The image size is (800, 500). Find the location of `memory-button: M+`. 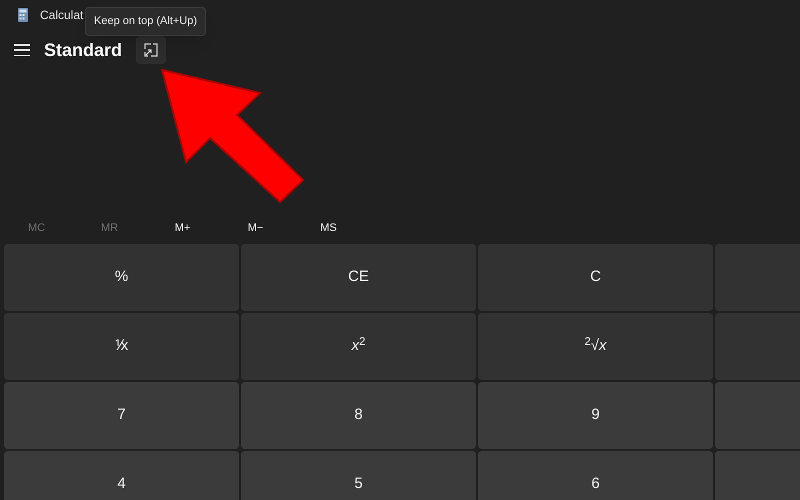

memory-button: M+ is located at coordinates (182, 228).